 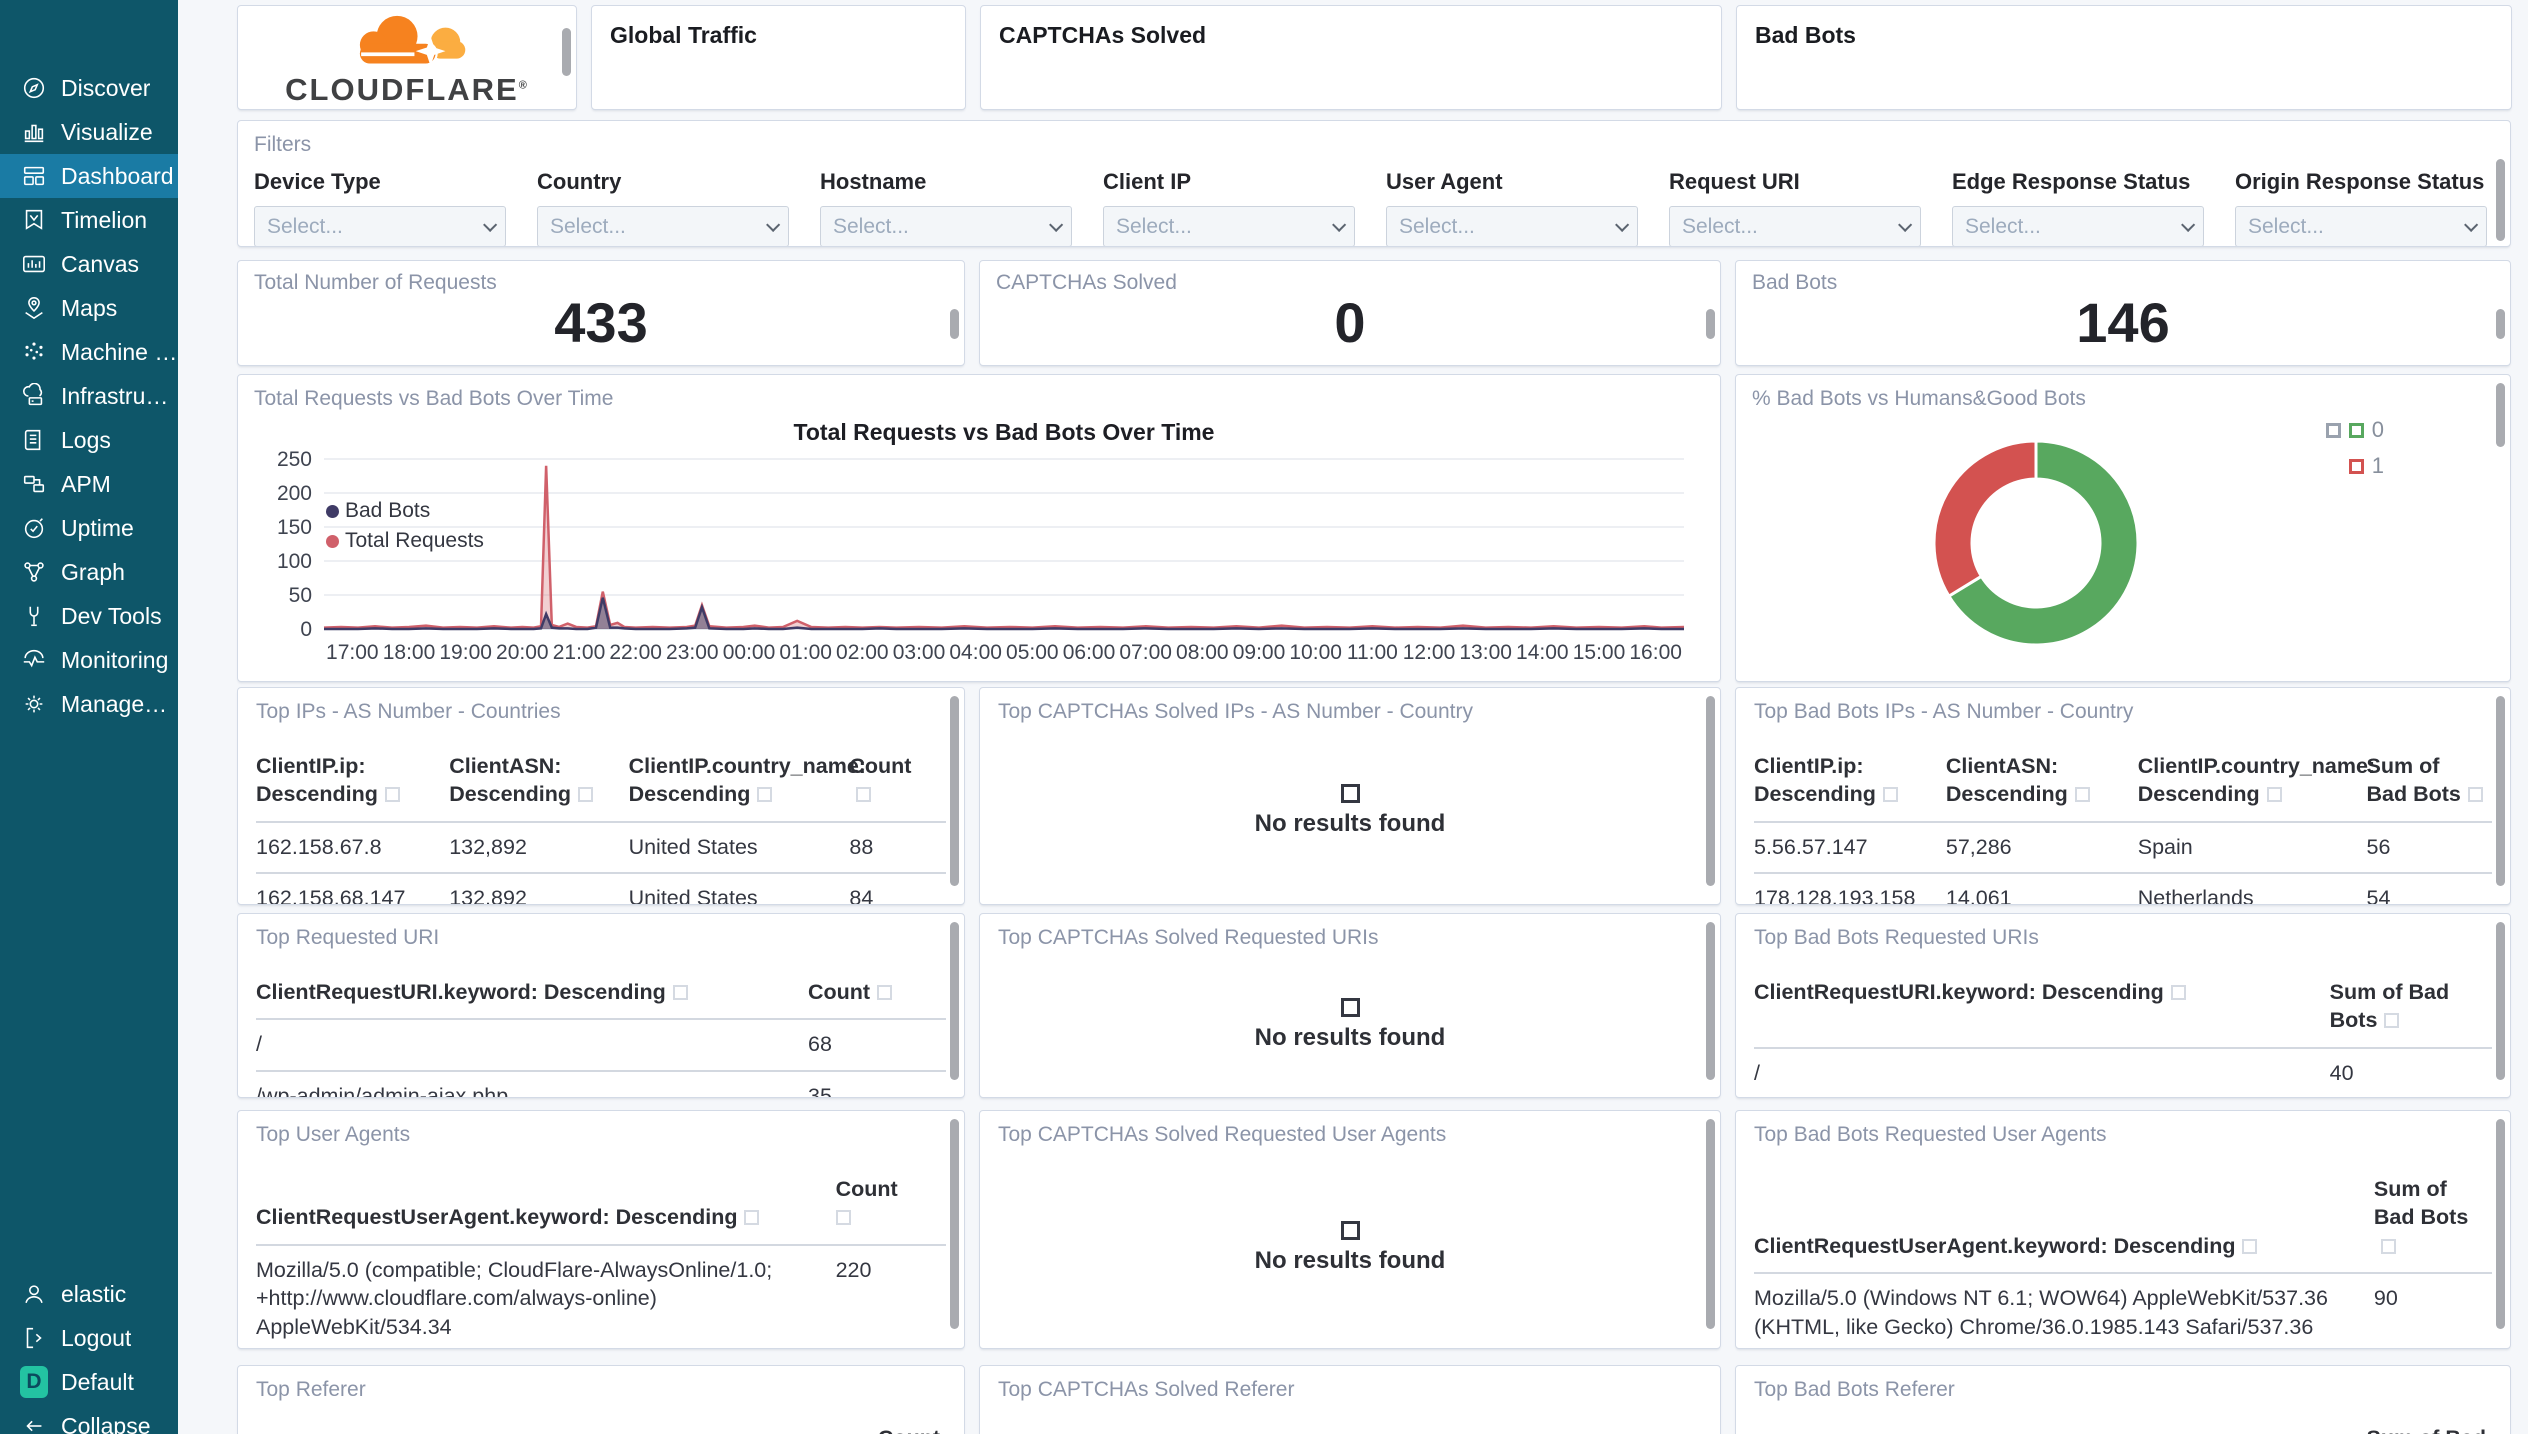 I want to click on sidebar-item-infrastructure: Infrastructure, so click(x=89, y=396).